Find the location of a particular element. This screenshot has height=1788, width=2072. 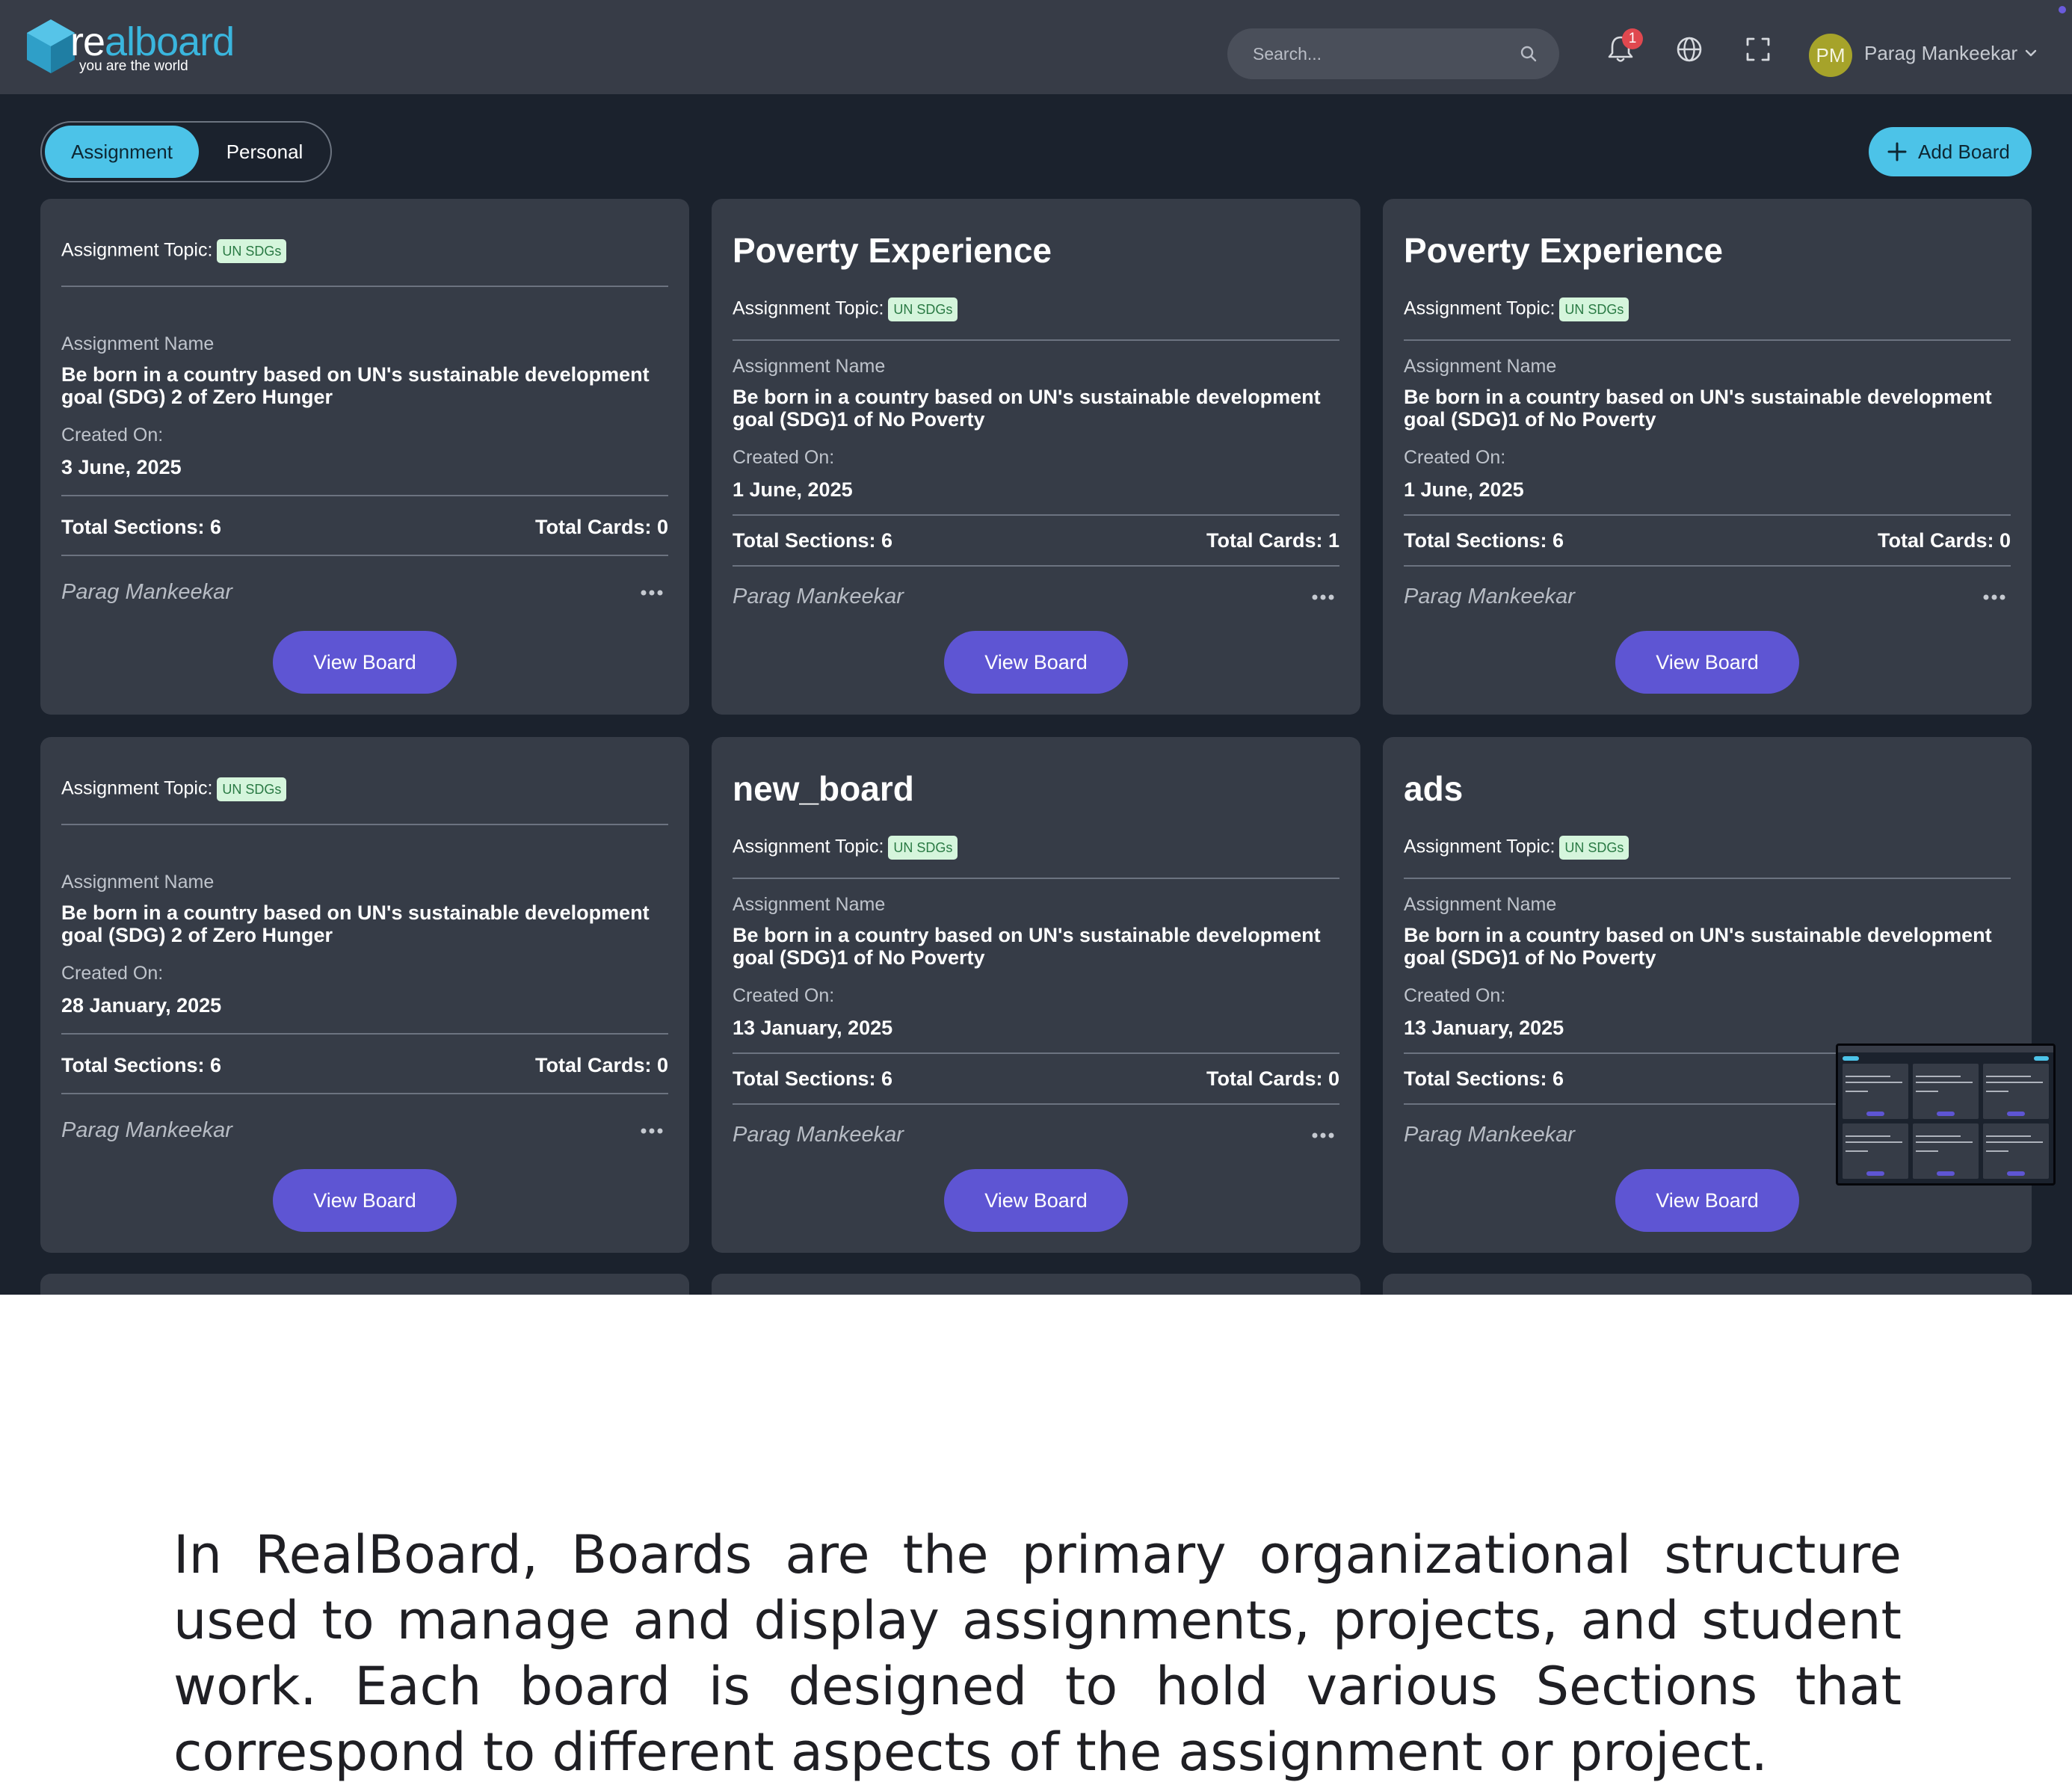

total-cards: Total Cards: 1 is located at coordinates (1273, 540).